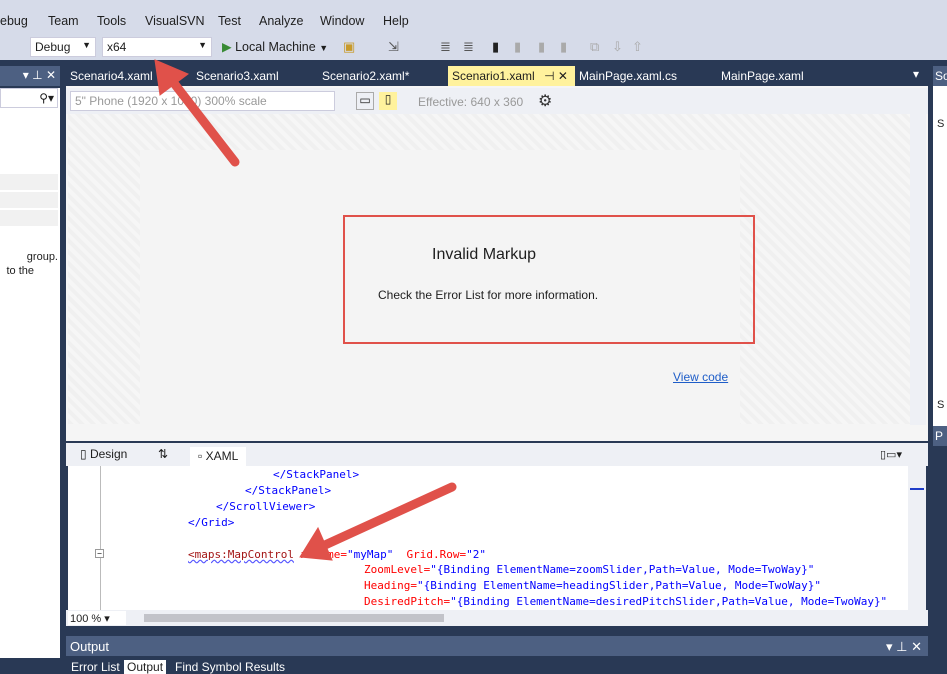 The height and width of the screenshot is (674, 947). What do you see at coordinates (388, 516) in the screenshot?
I see `arrow-to-mapcontrol` at bounding box center [388, 516].